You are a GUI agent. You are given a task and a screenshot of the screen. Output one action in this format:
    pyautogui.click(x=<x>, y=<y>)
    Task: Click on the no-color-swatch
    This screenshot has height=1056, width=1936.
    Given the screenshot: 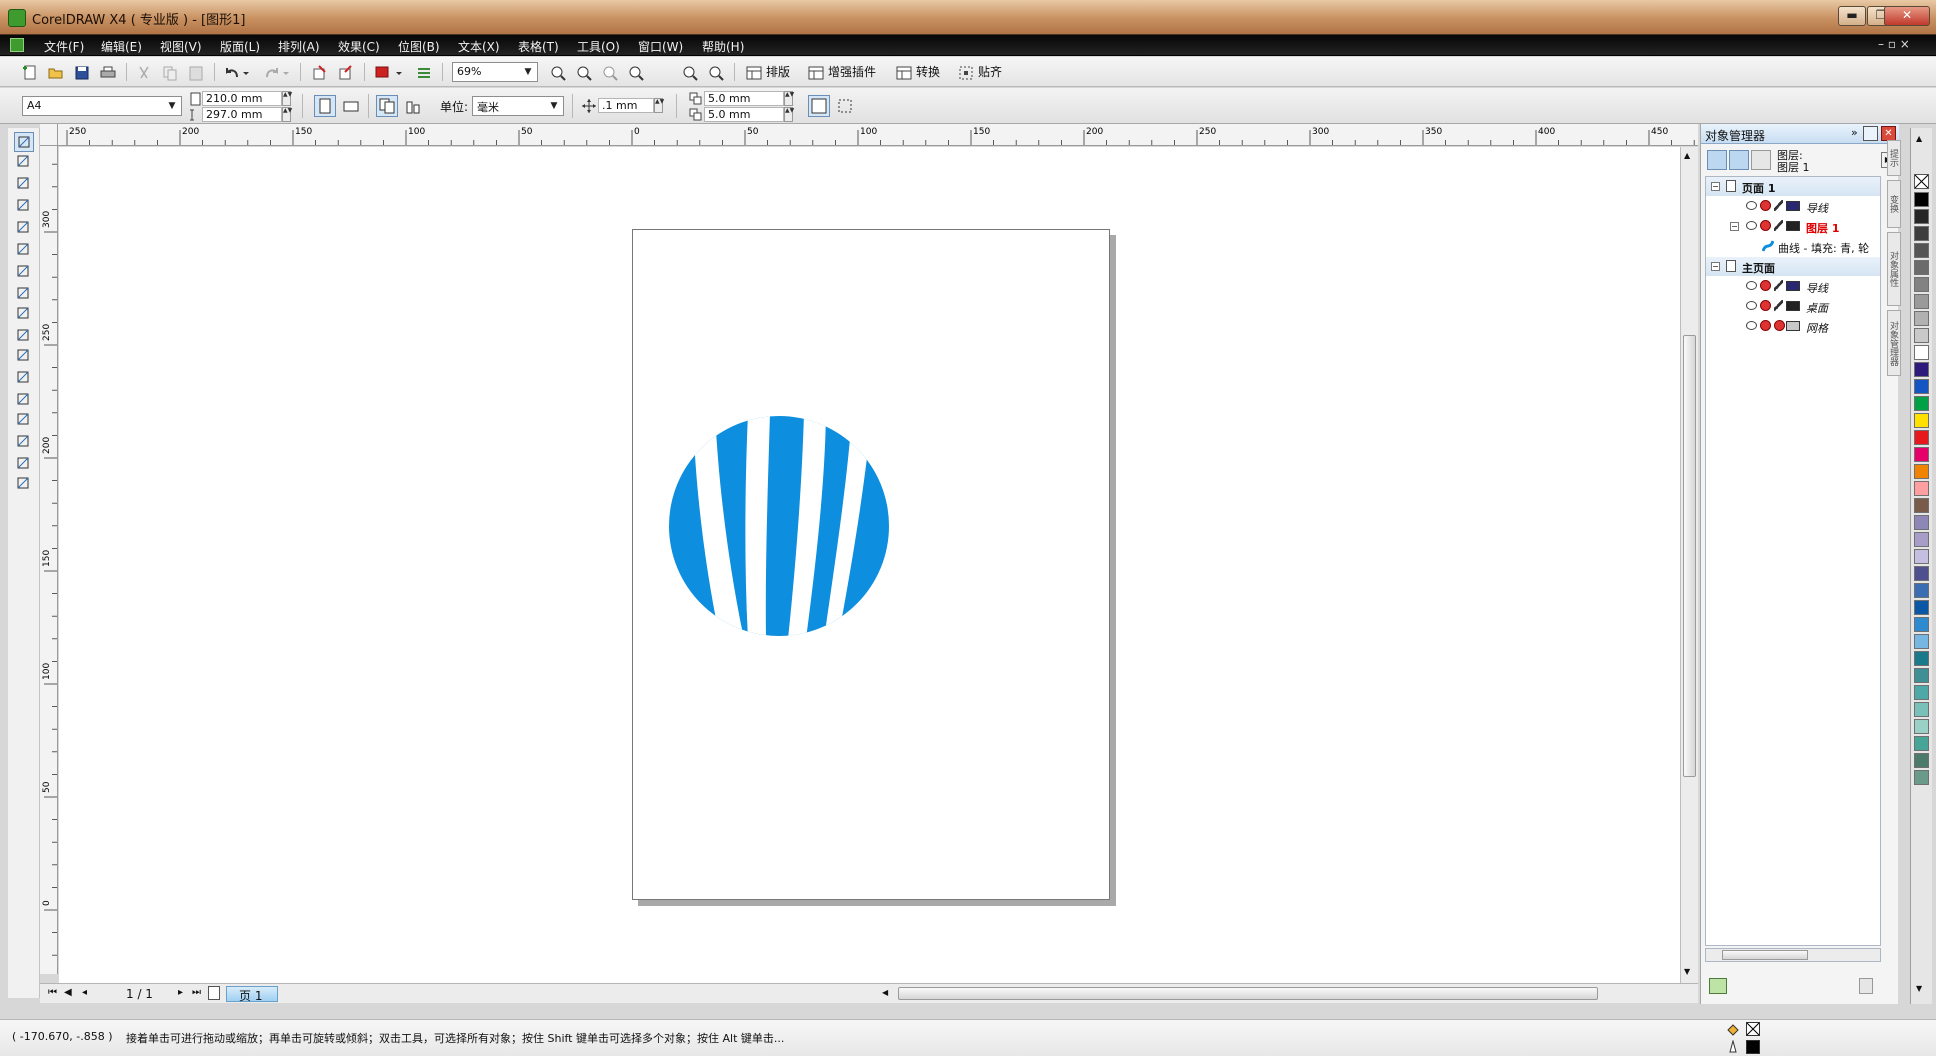 What is the action you would take?
    pyautogui.click(x=1921, y=181)
    